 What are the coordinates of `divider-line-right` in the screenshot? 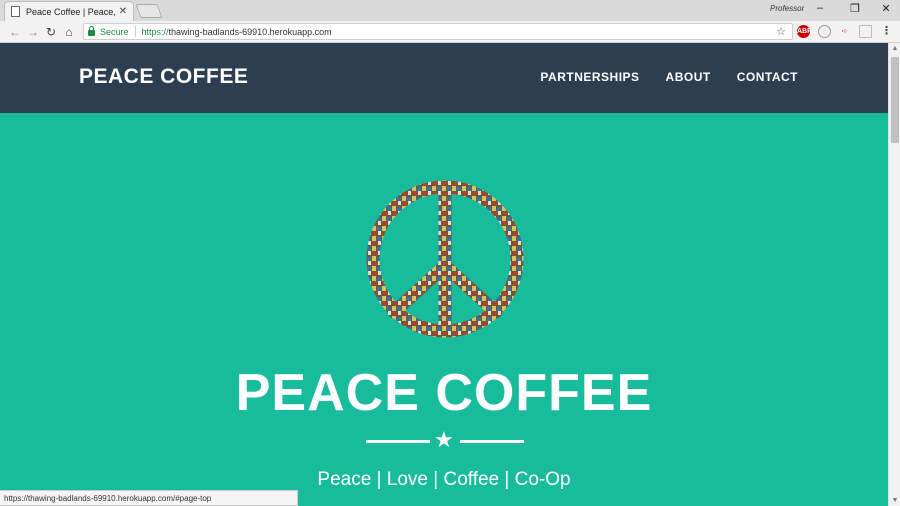 It's located at (492, 441).